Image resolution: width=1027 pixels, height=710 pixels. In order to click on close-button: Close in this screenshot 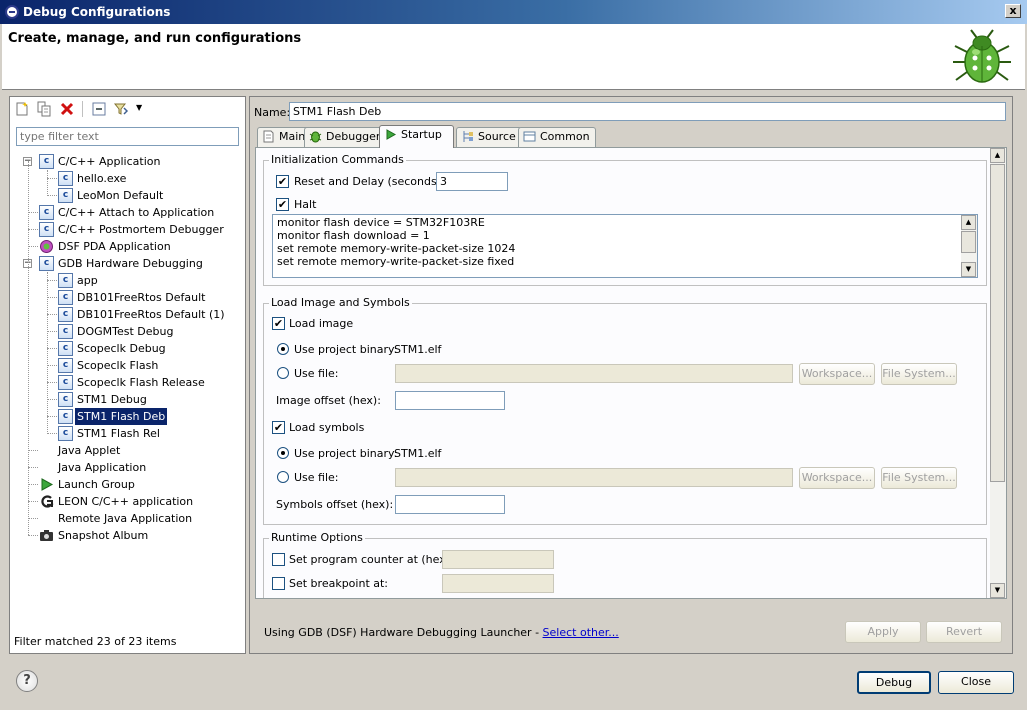, I will do `click(976, 682)`.